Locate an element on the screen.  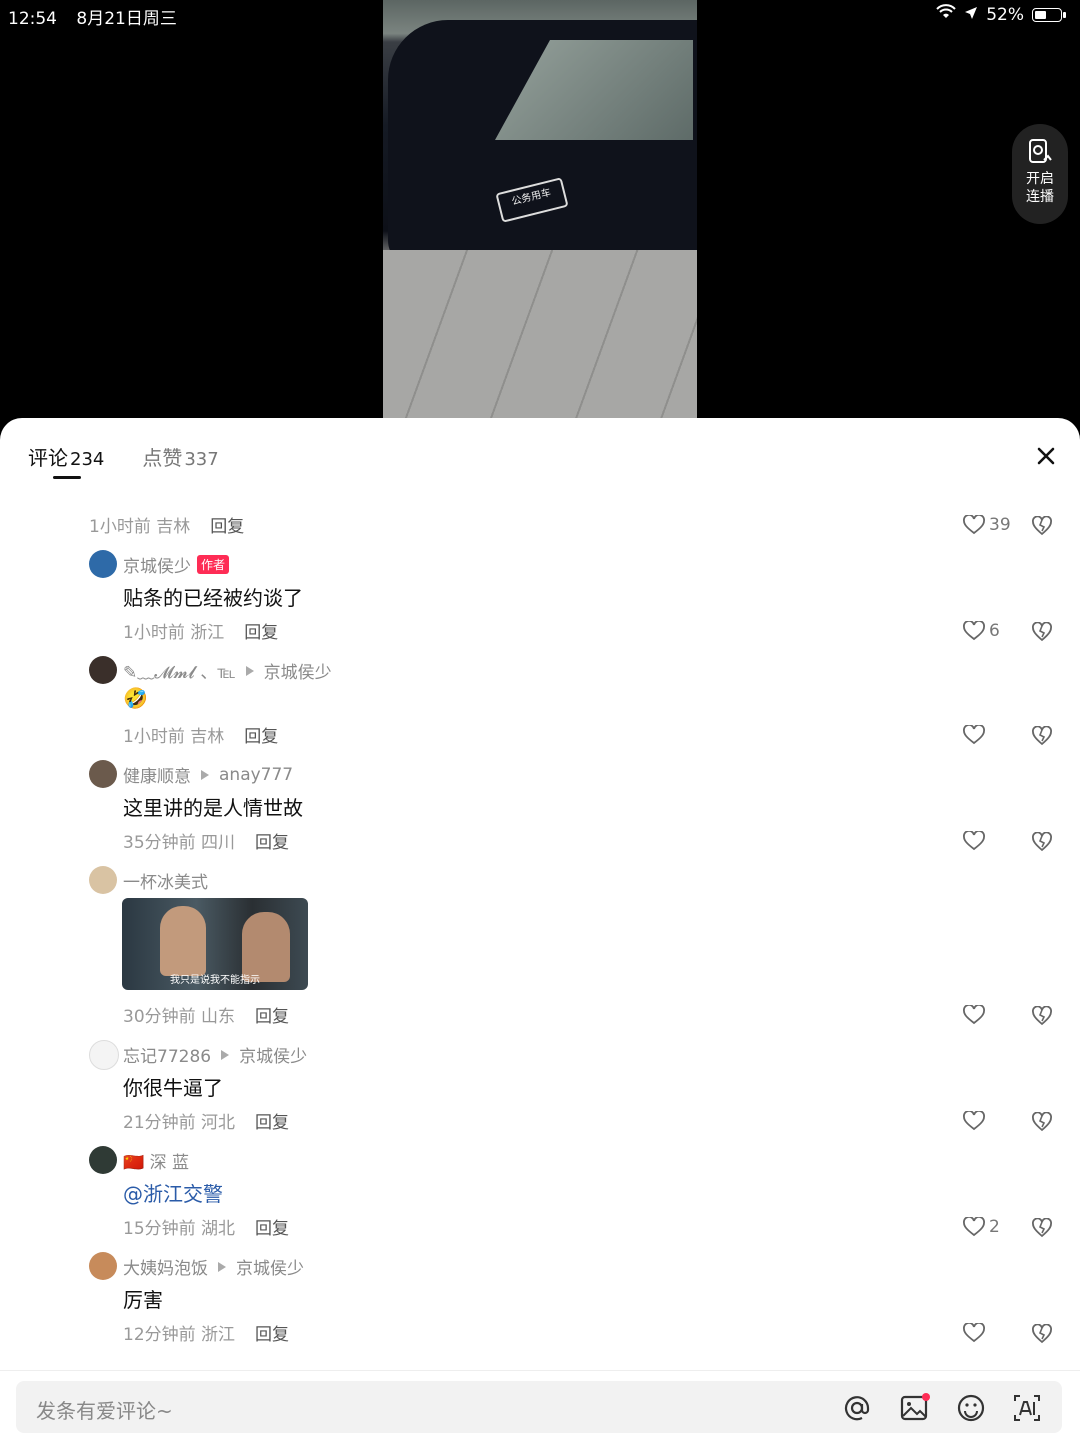
comment-author: 京城侯少 作者 is located at coordinates (176, 564).